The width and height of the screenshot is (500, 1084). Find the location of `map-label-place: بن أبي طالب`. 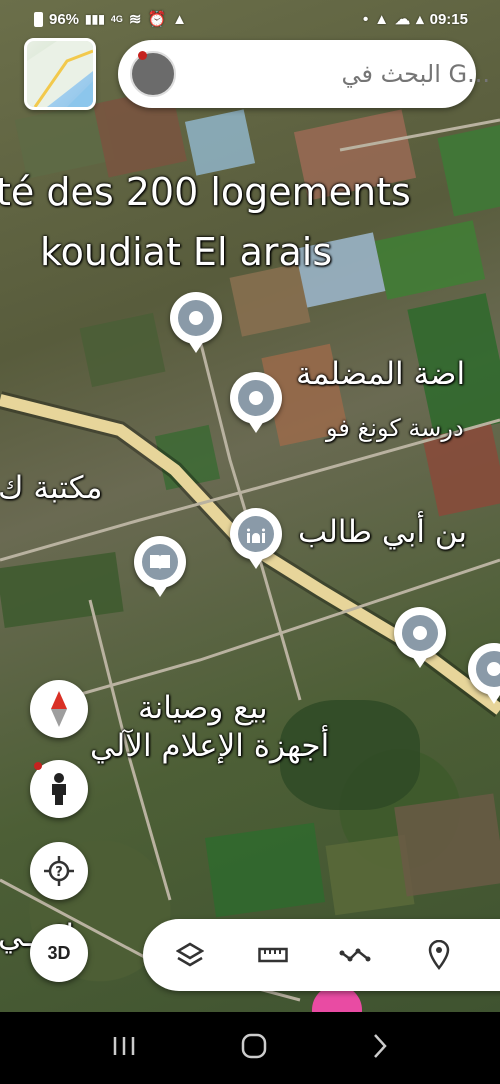

map-label-place: بن أبي طالب is located at coordinates (383, 532).